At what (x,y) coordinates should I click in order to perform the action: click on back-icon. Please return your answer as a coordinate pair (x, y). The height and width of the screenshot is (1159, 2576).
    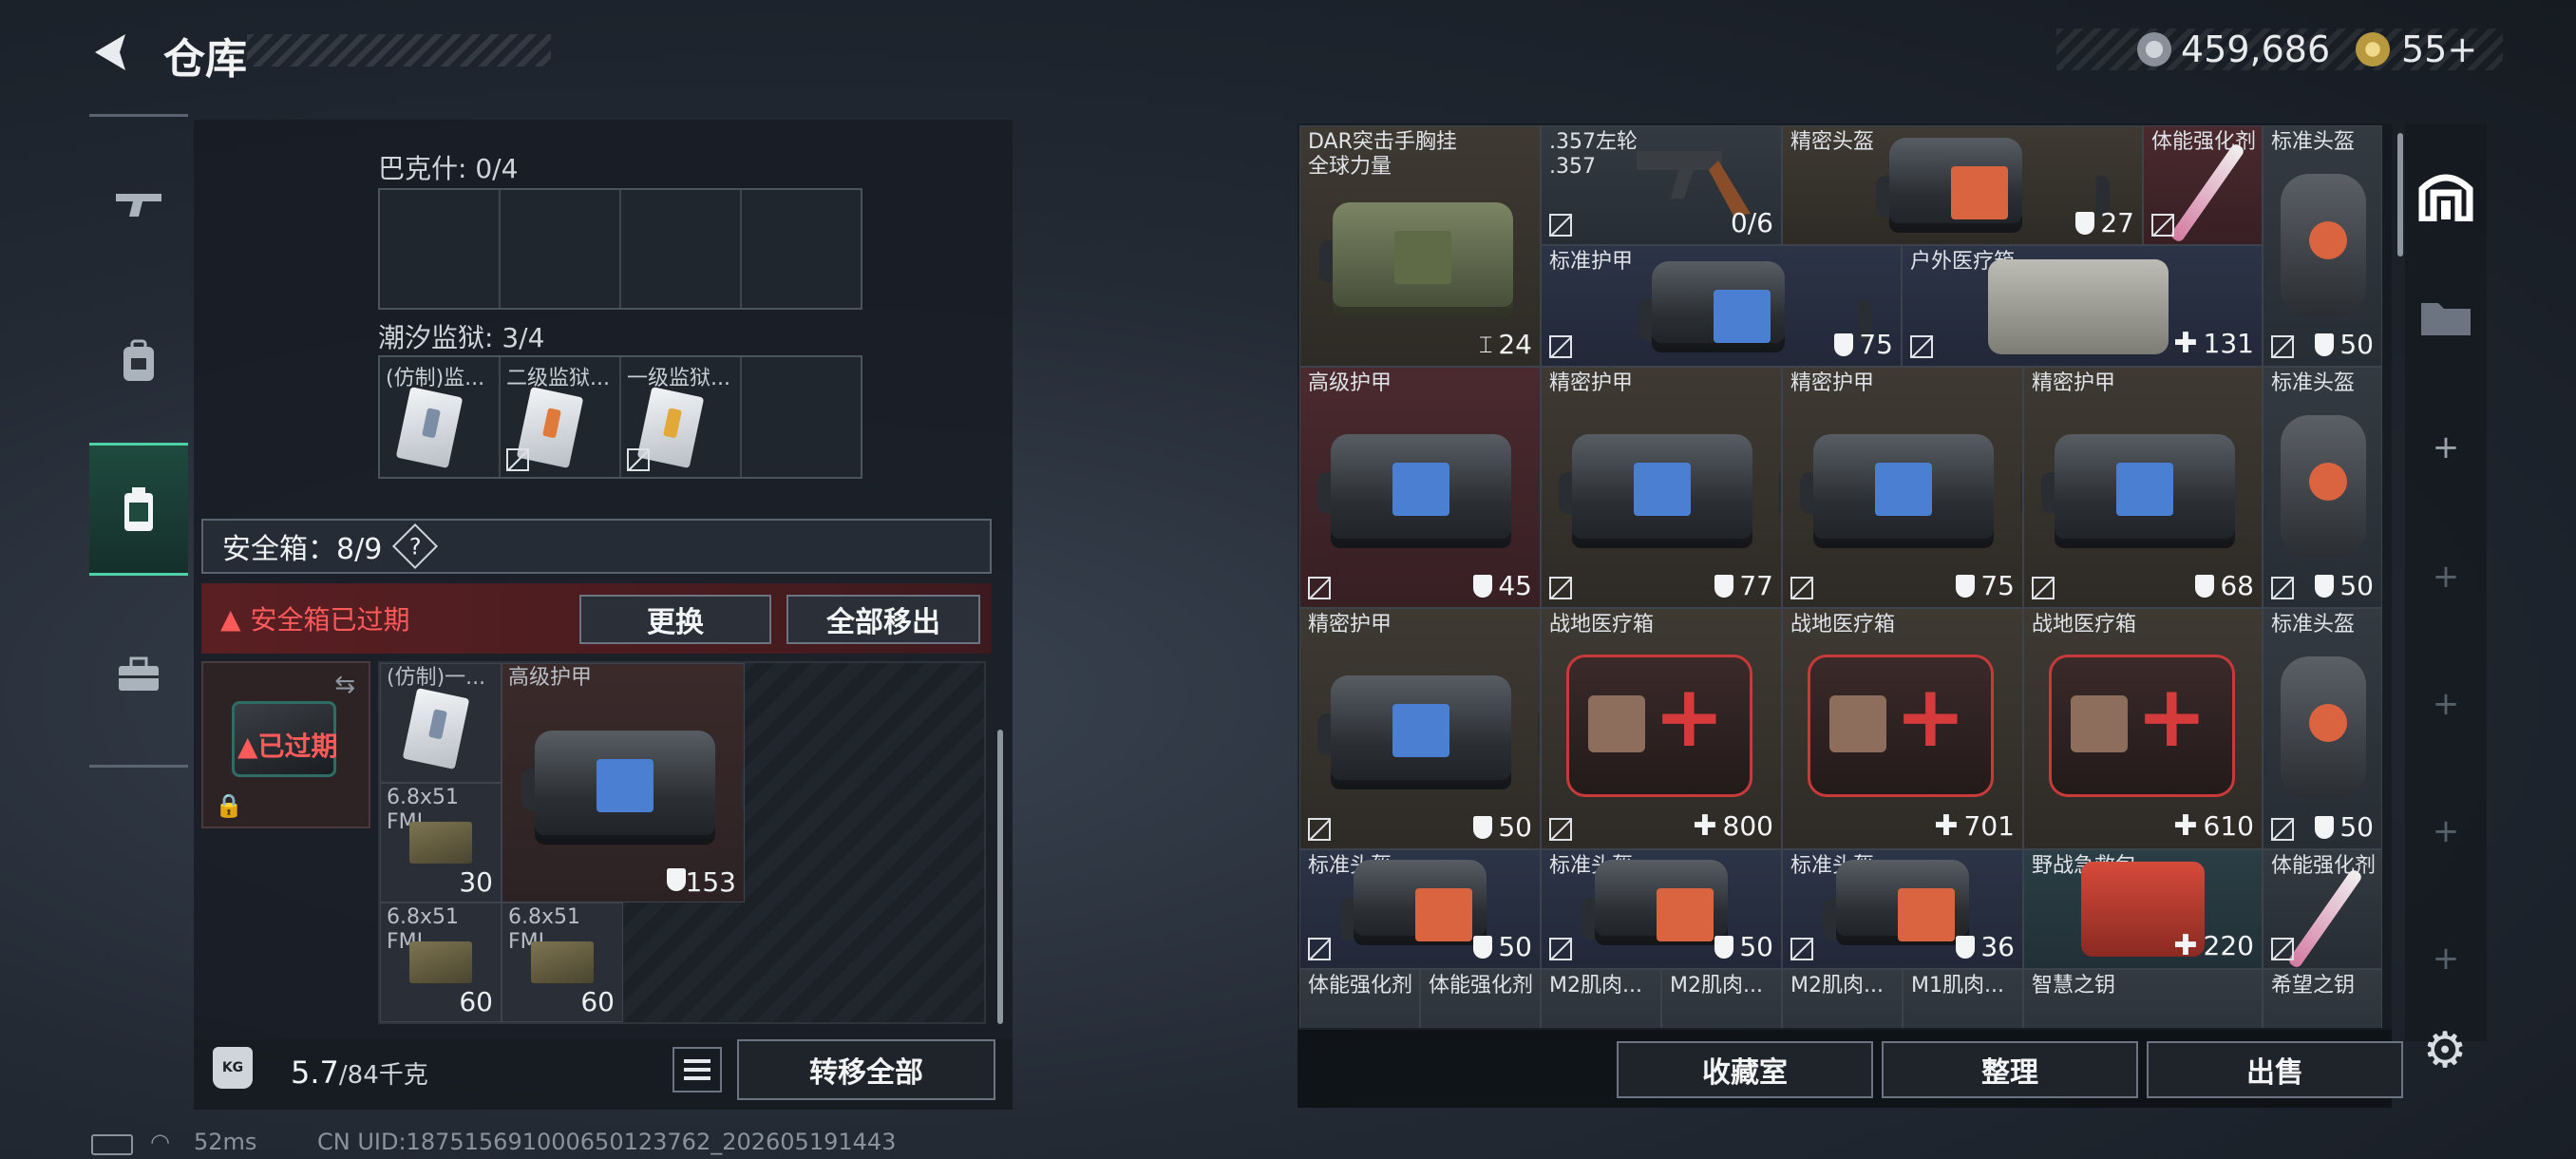
    Looking at the image, I should click on (111, 52).